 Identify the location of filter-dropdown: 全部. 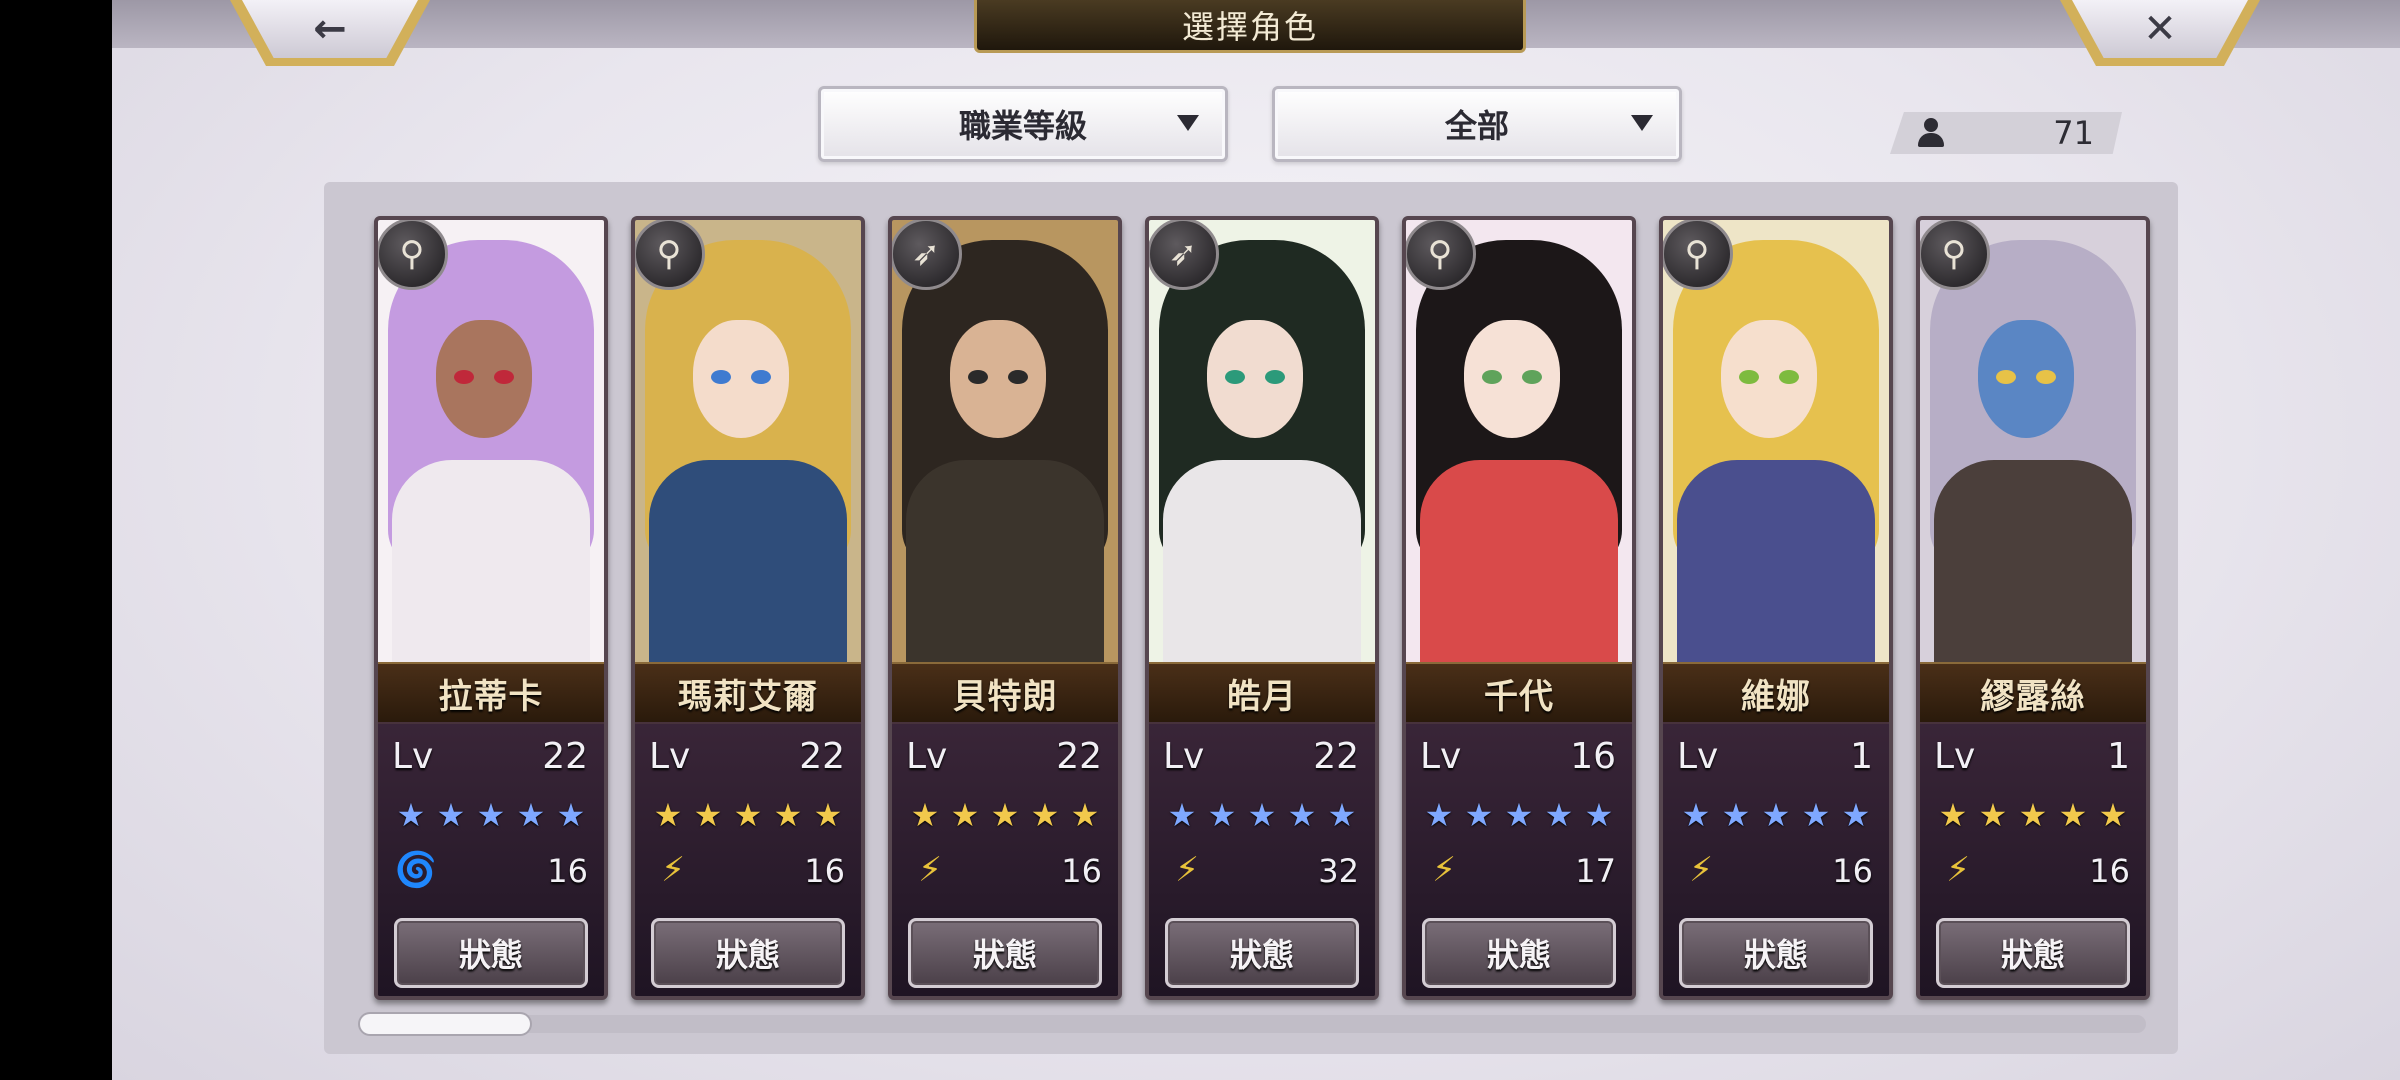
(1477, 124).